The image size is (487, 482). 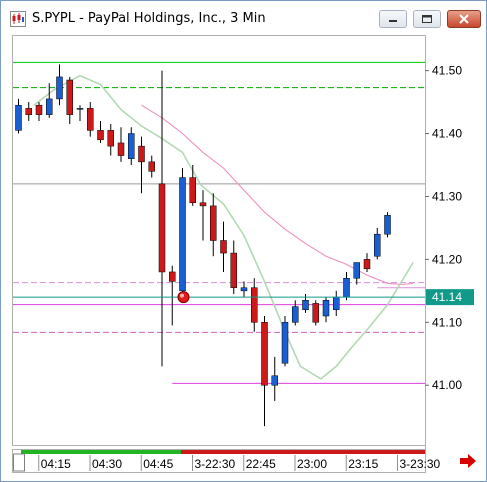 What do you see at coordinates (468, 461) in the screenshot?
I see `scroll-right-arrow-icon` at bounding box center [468, 461].